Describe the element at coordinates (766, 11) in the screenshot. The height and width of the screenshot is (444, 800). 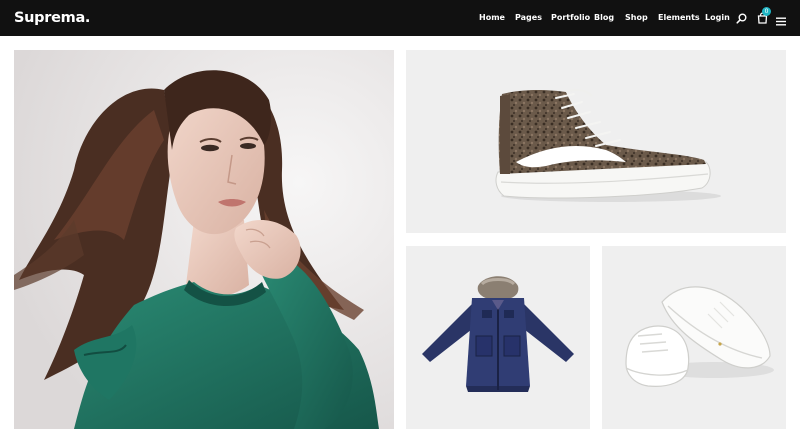
I see `cart-count-badge: 0` at that location.